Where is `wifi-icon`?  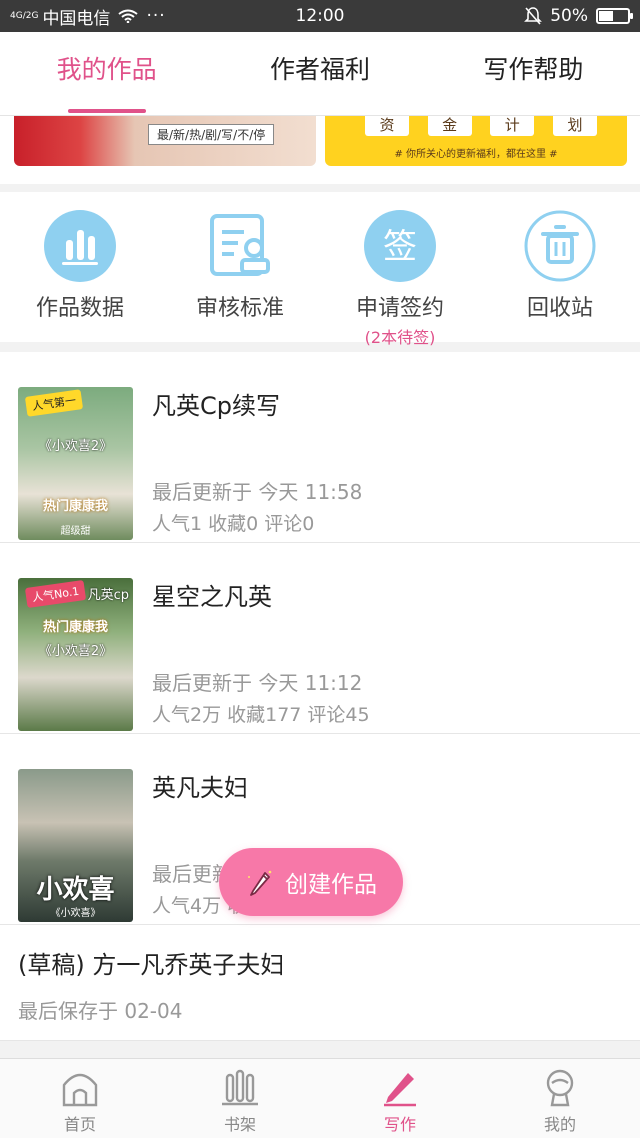
wifi-icon is located at coordinates (128, 16).